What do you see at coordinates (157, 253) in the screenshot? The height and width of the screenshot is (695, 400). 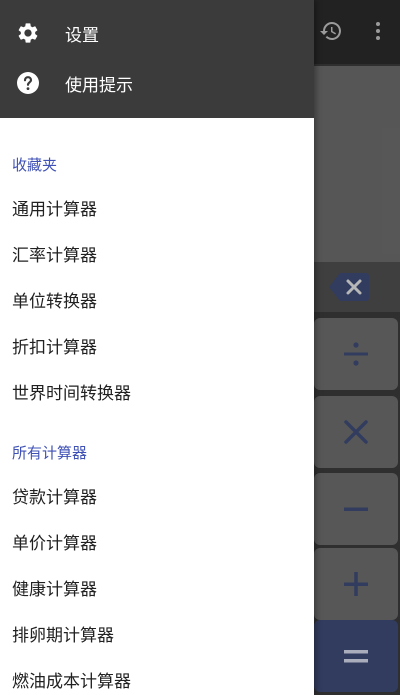 I see `menu-item-currency-calculator: 汇率计算器` at bounding box center [157, 253].